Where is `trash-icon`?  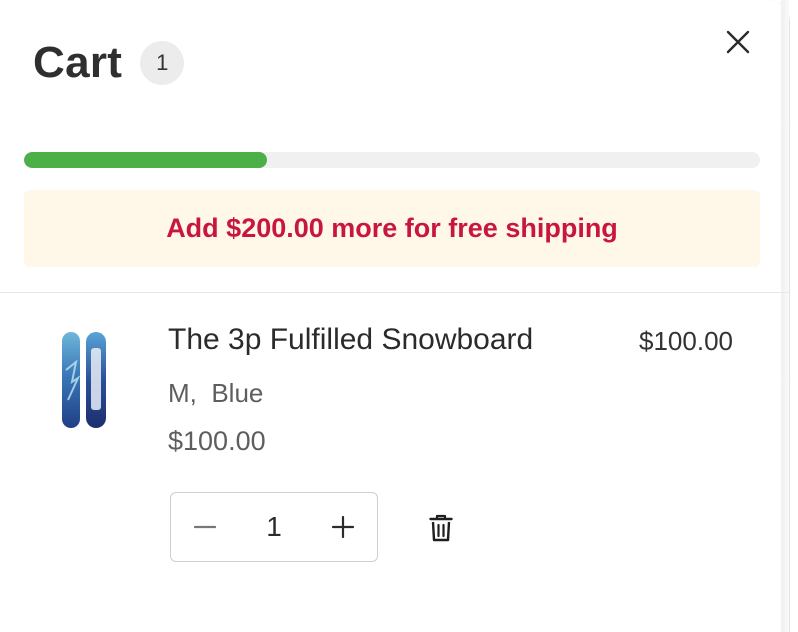 trash-icon is located at coordinates (441, 528).